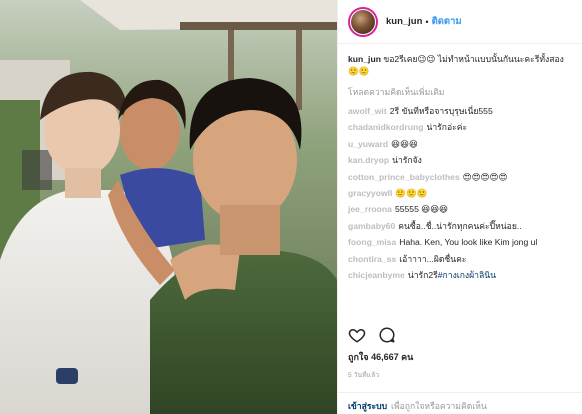  I want to click on comment-text: น่ารักอ่ะค่ะ, so click(447, 127).